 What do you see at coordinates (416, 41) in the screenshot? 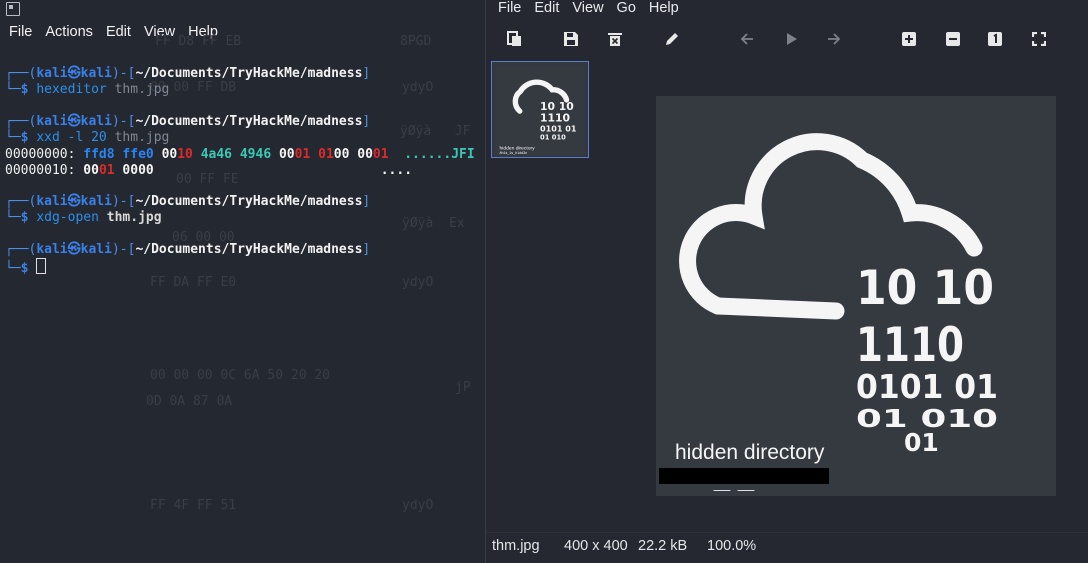
I see `ghost-text: 8PGD` at bounding box center [416, 41].